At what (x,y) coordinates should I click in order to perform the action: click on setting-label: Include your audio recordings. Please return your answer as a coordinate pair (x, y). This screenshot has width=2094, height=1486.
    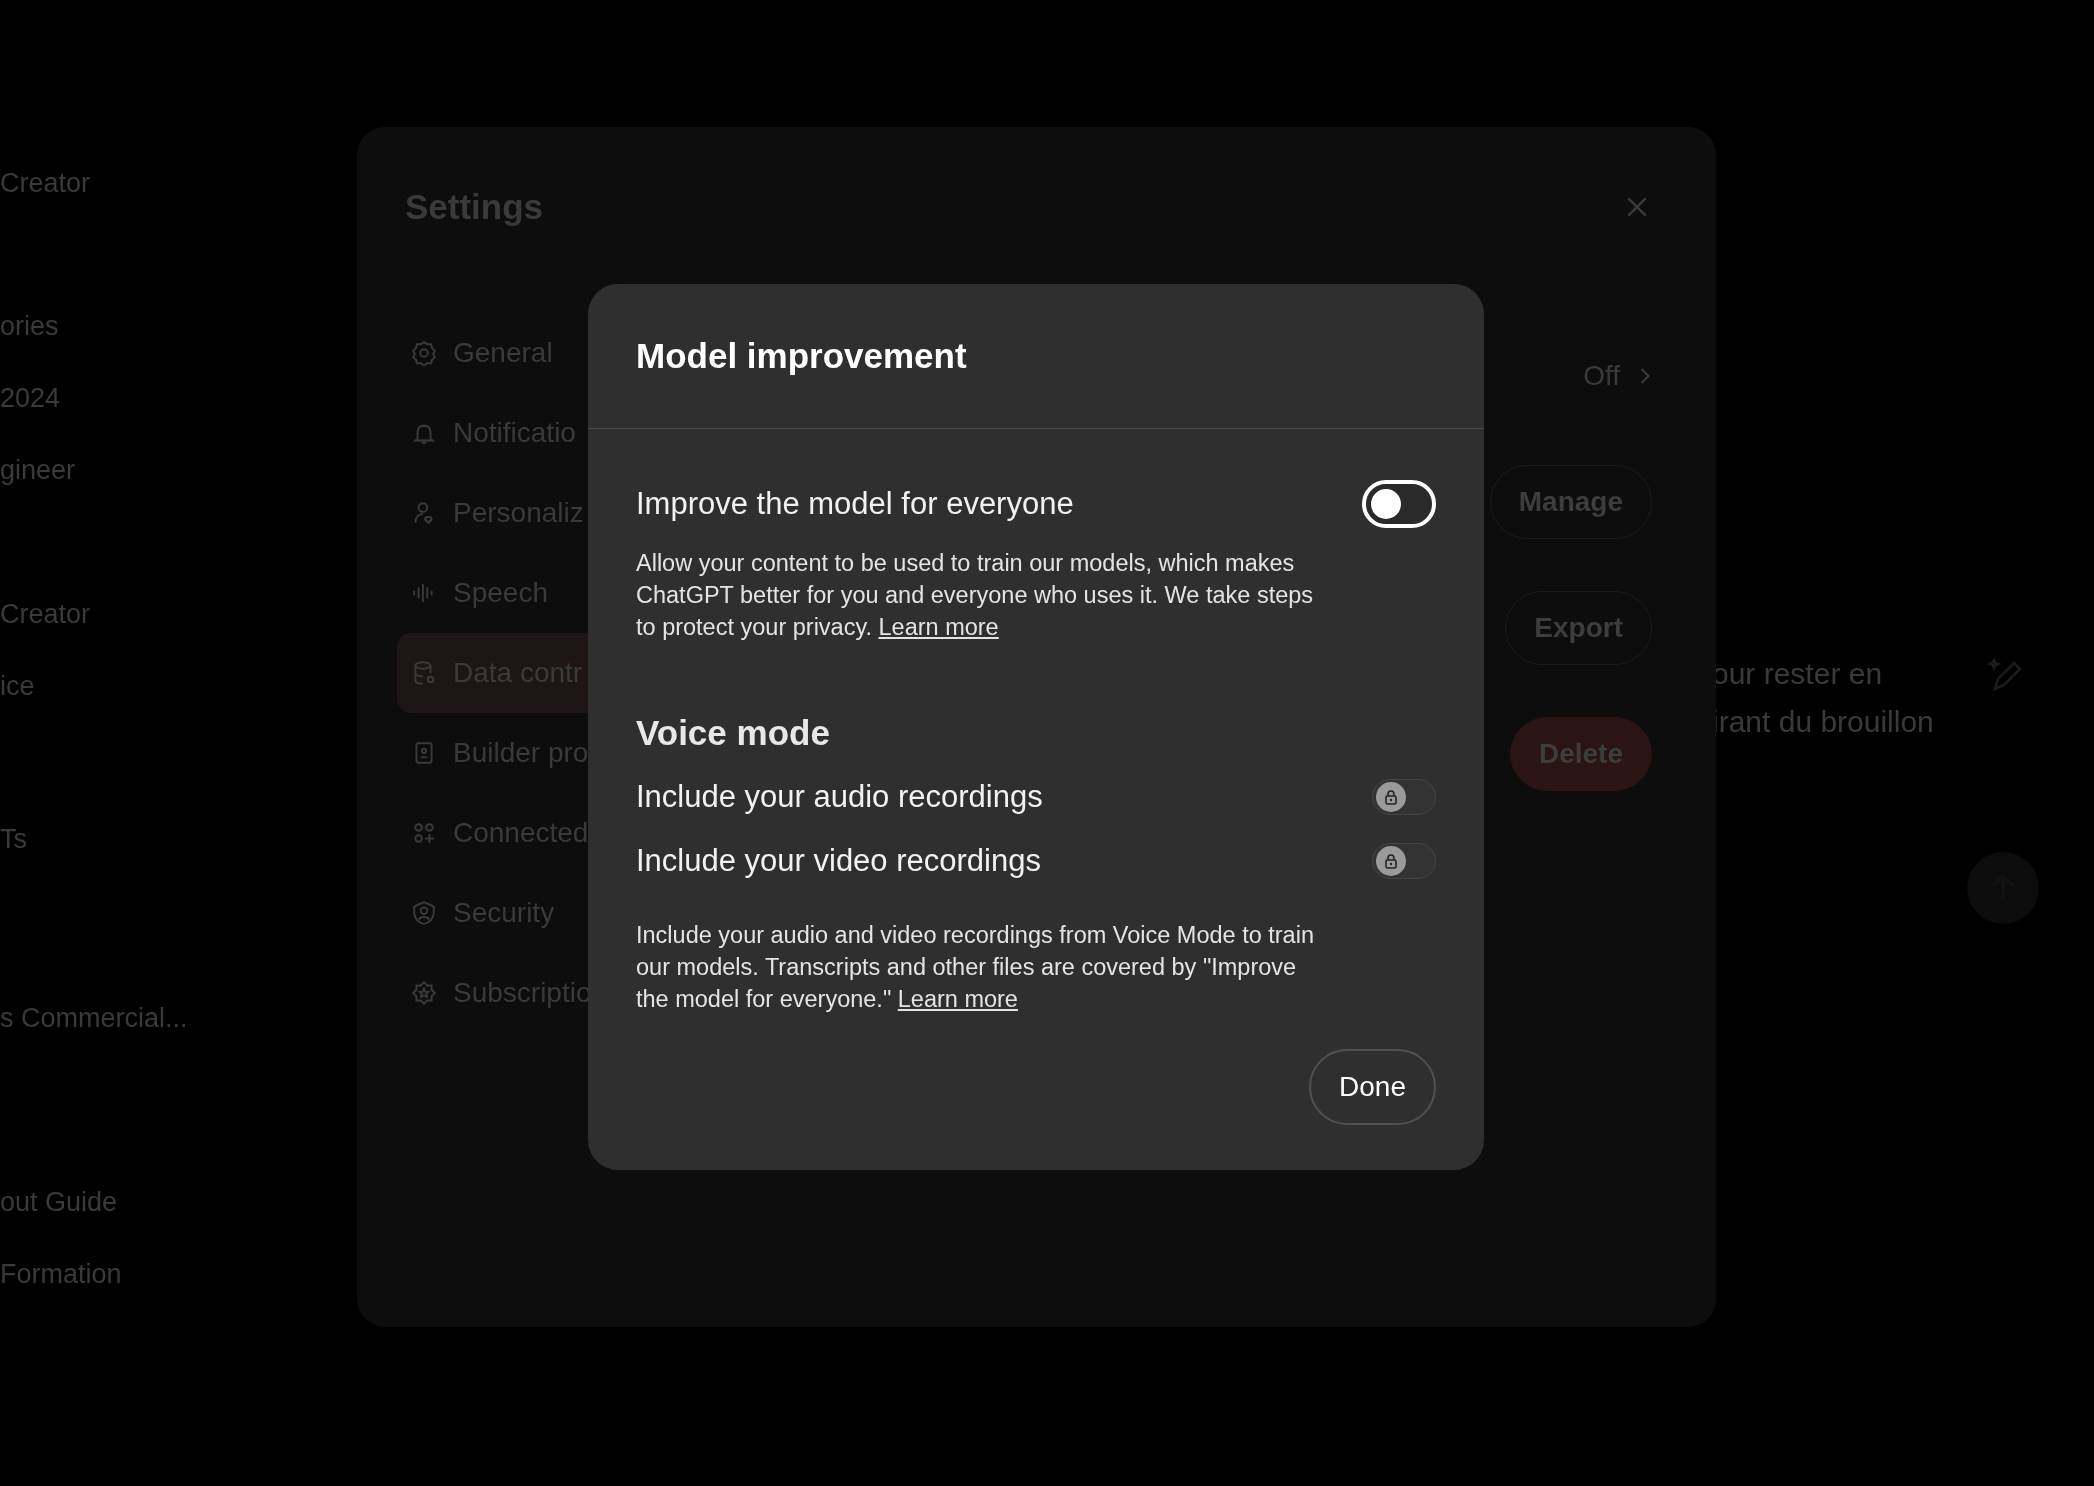
    Looking at the image, I should click on (839, 797).